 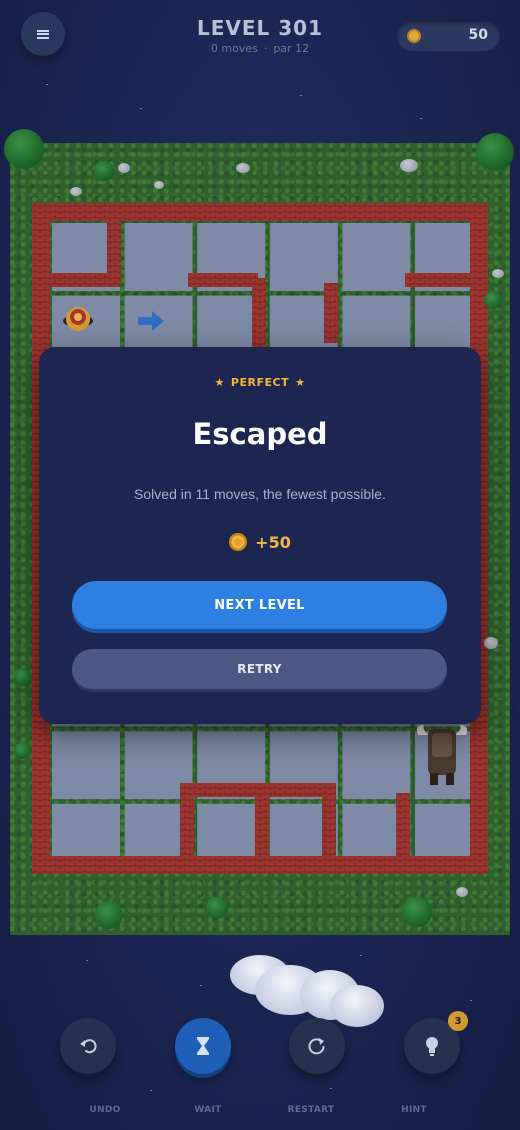 I want to click on wait-button, so click(x=203, y=1046).